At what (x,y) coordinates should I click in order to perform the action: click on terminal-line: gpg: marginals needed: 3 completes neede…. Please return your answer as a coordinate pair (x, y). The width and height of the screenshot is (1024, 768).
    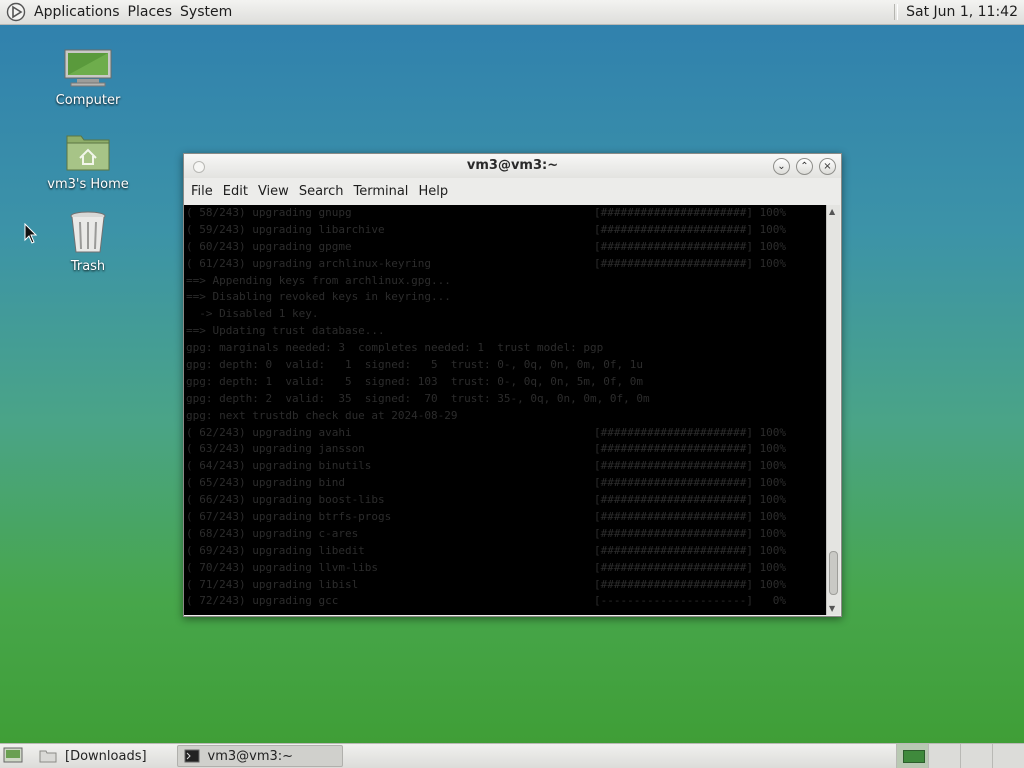
    Looking at the image, I should click on (506, 348).